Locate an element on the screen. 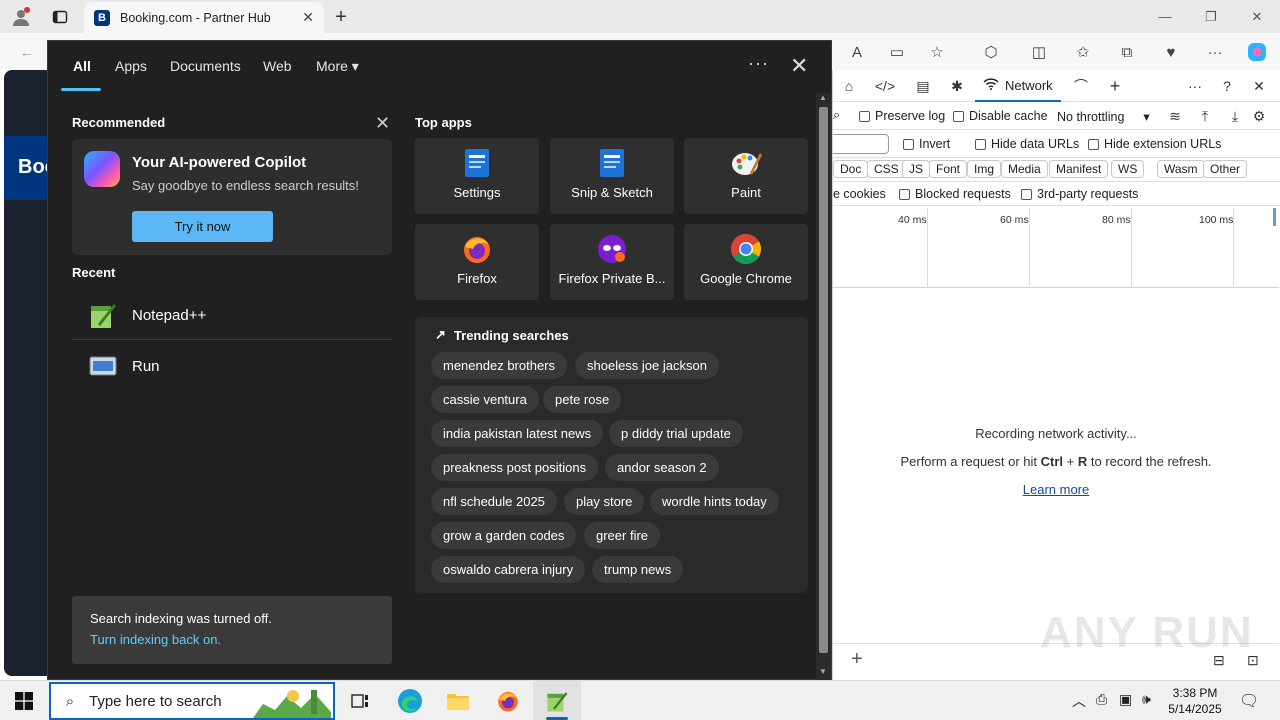  app-tile-settings: Settings is located at coordinates (477, 176).